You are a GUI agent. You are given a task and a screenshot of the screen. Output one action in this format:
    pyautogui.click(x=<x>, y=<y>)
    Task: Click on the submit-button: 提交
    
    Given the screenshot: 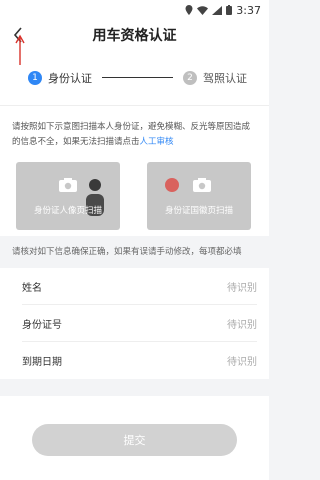 What is the action you would take?
    pyautogui.click(x=134, y=440)
    